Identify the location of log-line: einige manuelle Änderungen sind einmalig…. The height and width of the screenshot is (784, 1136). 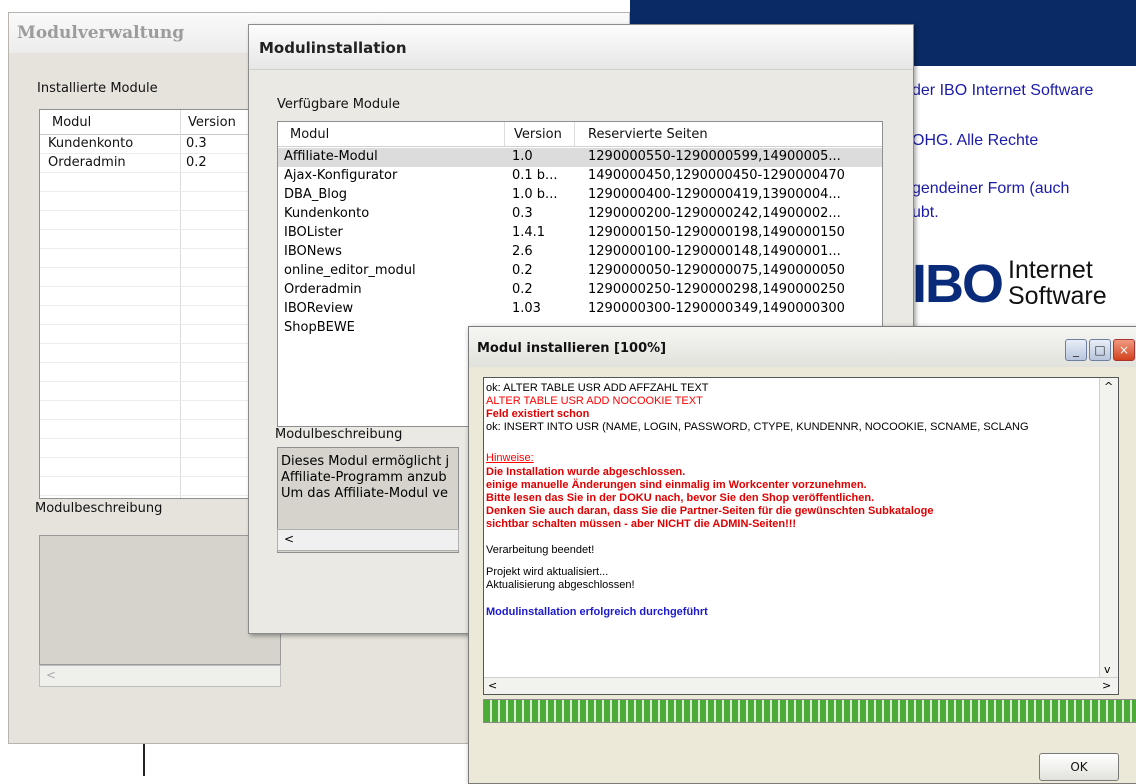
(676, 485).